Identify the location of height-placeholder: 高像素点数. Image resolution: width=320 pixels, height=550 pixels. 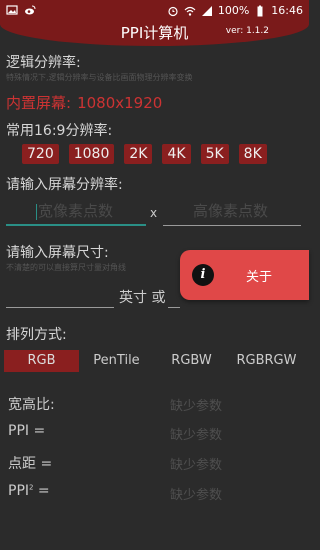
(231, 211).